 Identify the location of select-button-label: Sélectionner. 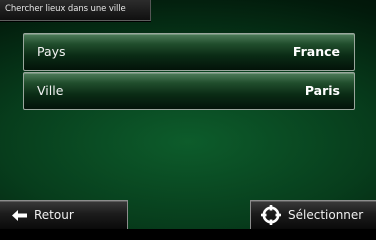
(326, 215).